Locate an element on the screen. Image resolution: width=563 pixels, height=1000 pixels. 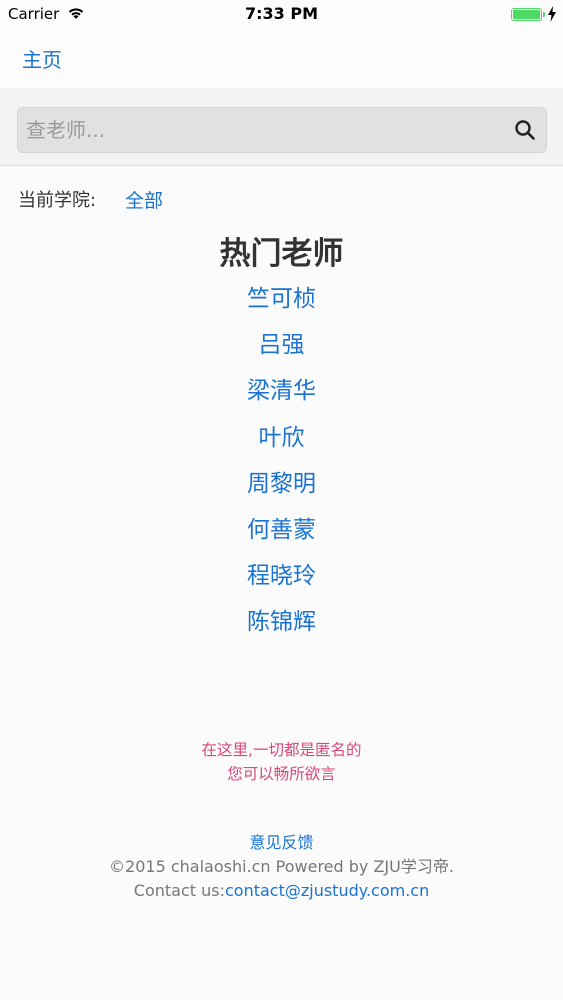
nav-bar: 主页 is located at coordinates (281, 59).